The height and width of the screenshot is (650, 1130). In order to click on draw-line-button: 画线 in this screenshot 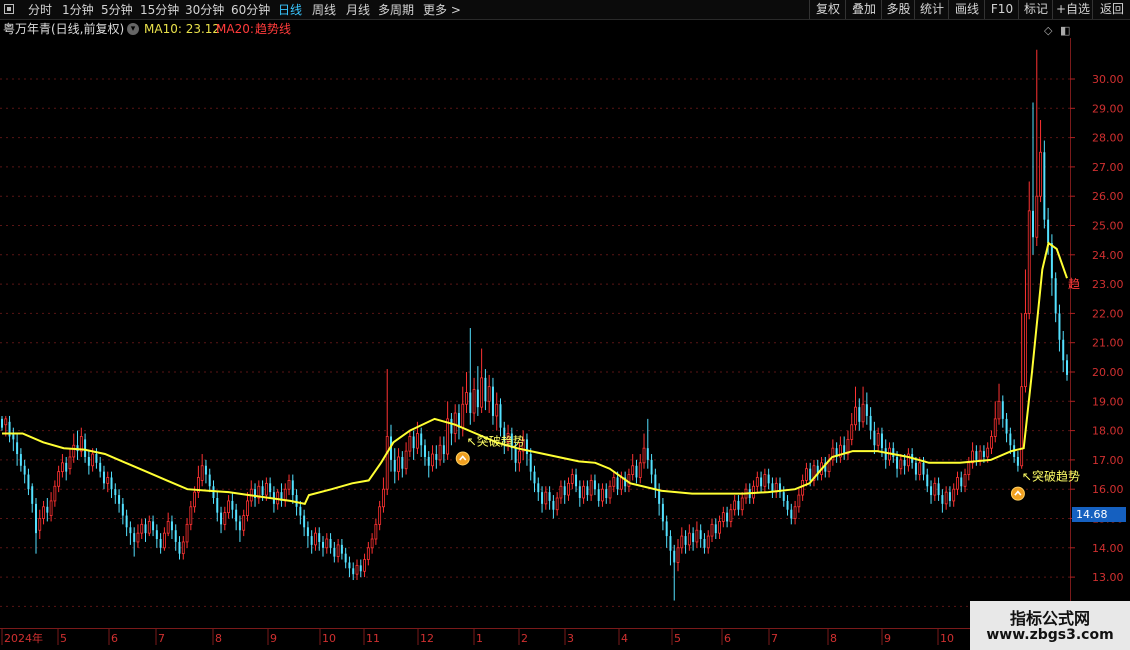, I will do `click(966, 9)`.